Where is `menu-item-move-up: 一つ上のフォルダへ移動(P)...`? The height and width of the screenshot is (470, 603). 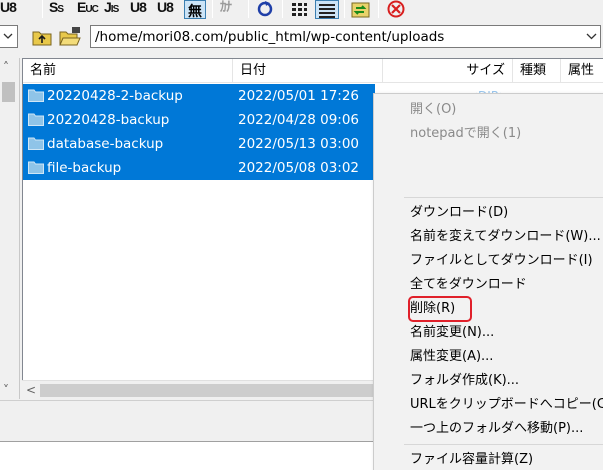 menu-item-move-up: 一つ上のフォルダへ移動(P)... is located at coordinates (496, 429).